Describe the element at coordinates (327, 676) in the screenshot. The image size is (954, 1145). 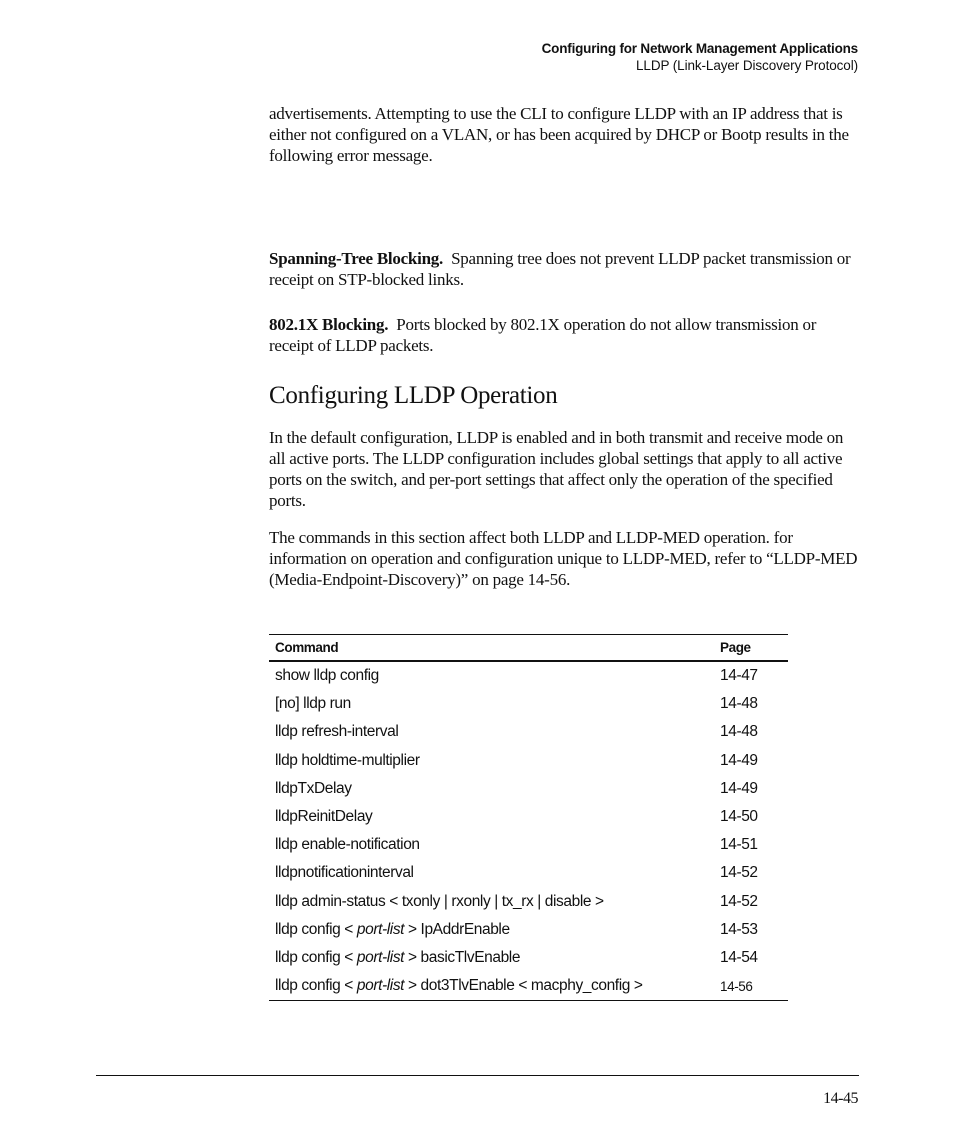
I see `command-text: show lldp config` at that location.